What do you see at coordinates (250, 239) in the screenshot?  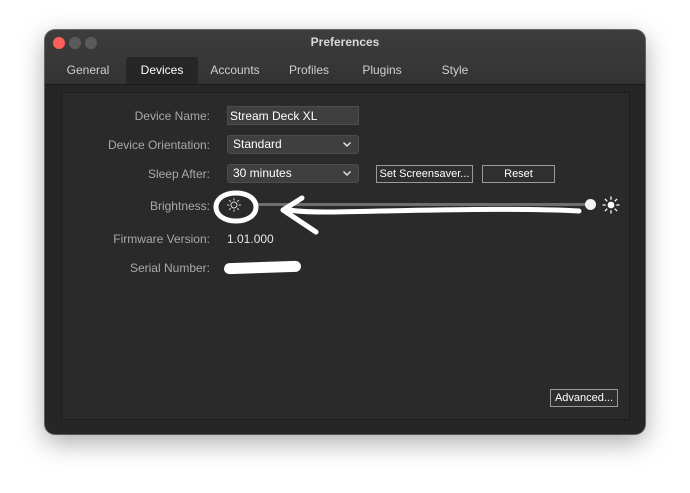 I see `firmware-version-value: 1.01.000` at bounding box center [250, 239].